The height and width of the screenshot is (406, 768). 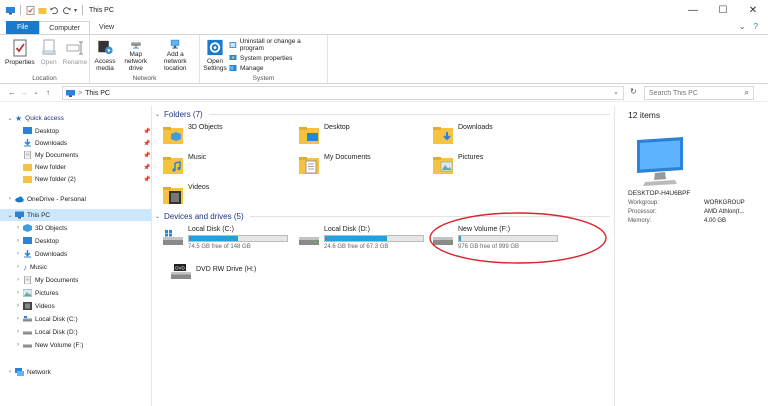 I want to click on address-bar: > This PC ⌄, so click(x=343, y=93).